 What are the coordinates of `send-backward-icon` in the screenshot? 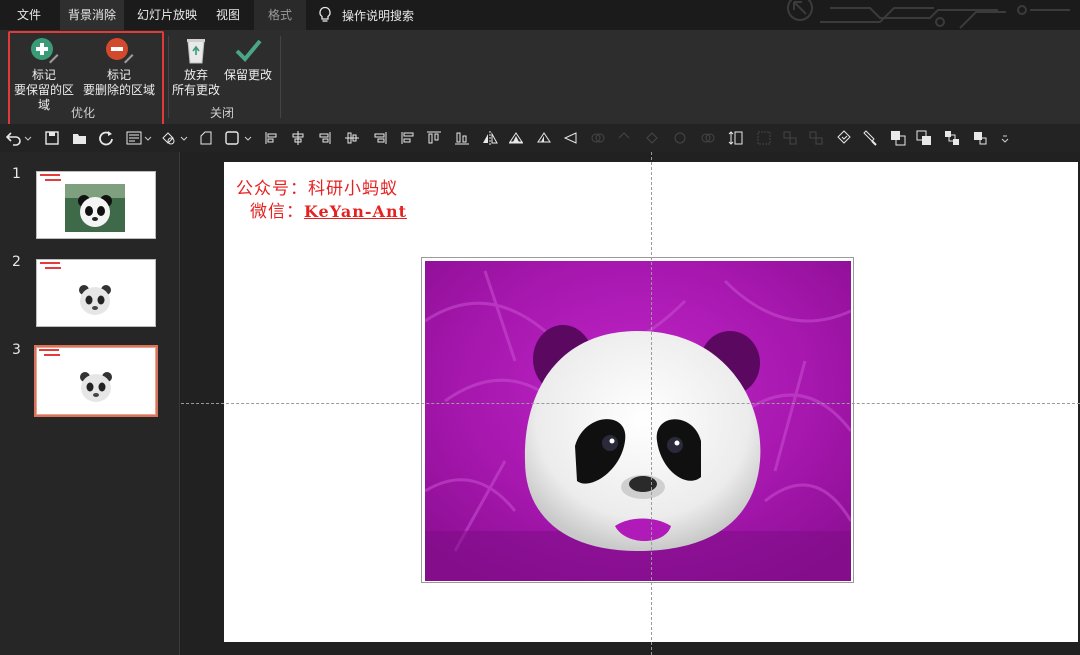 It's located at (570, 138).